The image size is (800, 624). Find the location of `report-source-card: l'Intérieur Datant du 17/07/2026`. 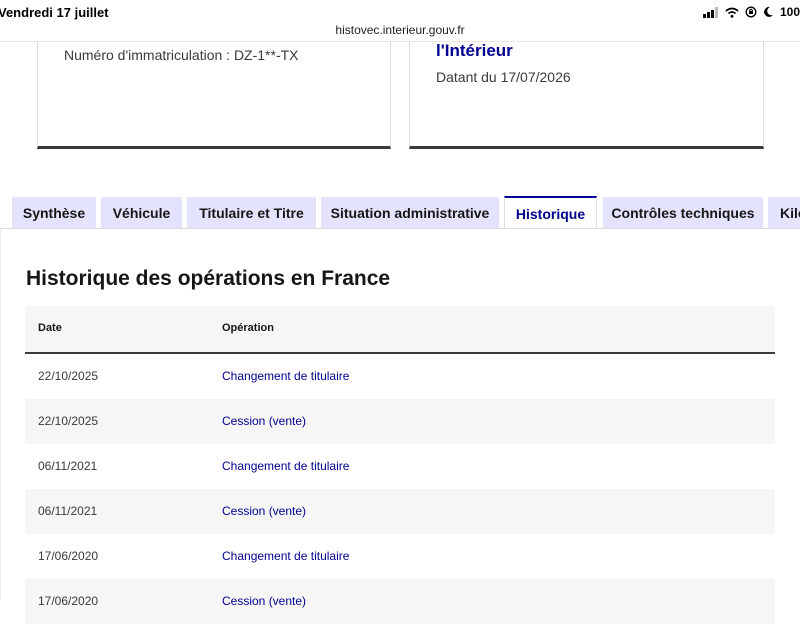

report-source-card: l'Intérieur Datant du 17/07/2026 is located at coordinates (586, 95).